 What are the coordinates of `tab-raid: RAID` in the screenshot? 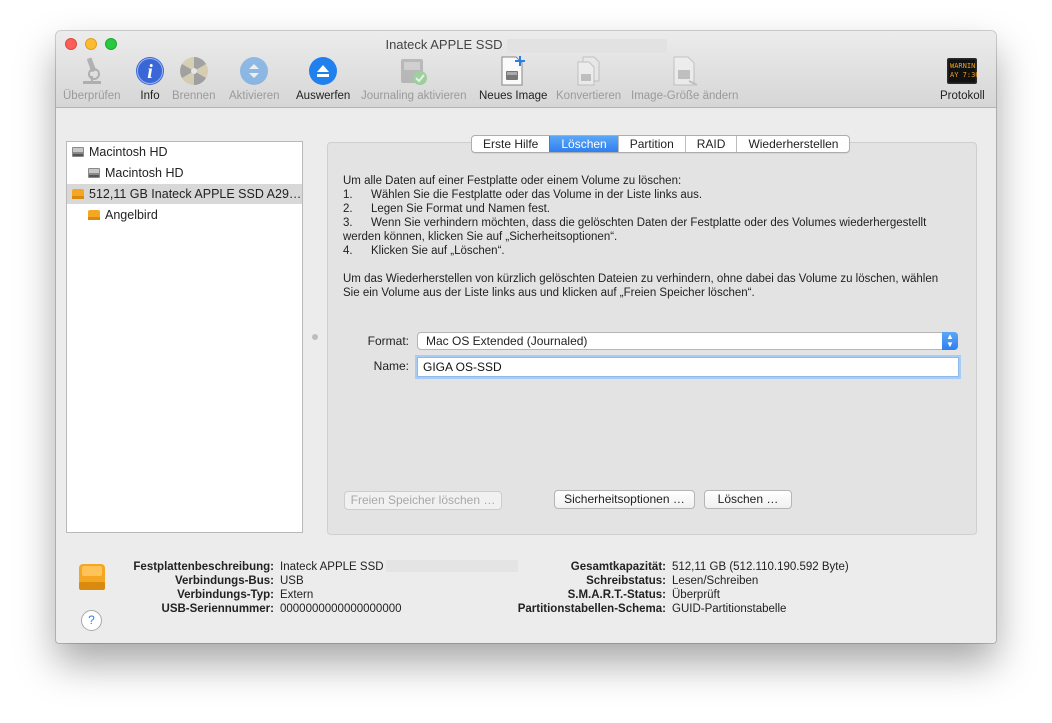 It's located at (710, 144).